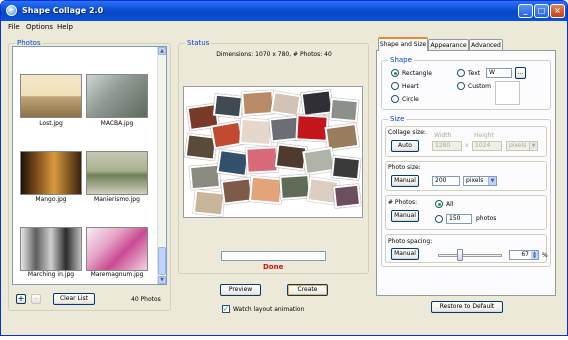 The image size is (568, 340). Describe the element at coordinates (274, 54) in the screenshot. I see `dimensions-text: Dimensions: 1070 x 780, # Photos: 40` at that location.